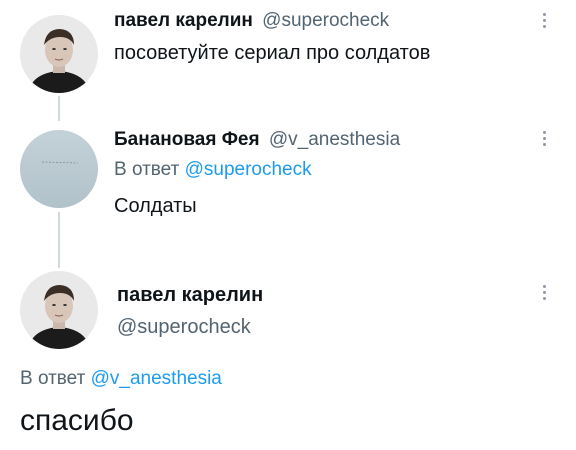  What do you see at coordinates (156, 378) in the screenshot?
I see `reply-to-link: @v_anesthesia` at bounding box center [156, 378].